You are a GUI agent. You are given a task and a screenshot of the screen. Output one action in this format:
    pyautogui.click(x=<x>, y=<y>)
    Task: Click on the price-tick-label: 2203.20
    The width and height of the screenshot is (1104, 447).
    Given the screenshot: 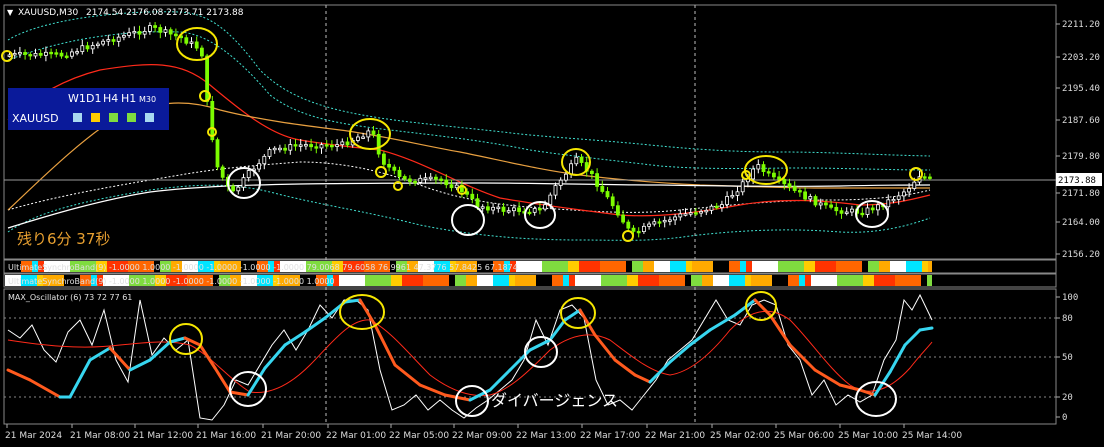 What is the action you would take?
    pyautogui.click(x=1081, y=58)
    